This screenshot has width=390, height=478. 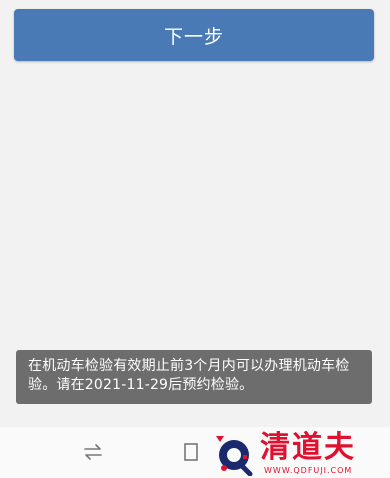 What do you see at coordinates (194, 35) in the screenshot?
I see `next-step-button: 下一步` at bounding box center [194, 35].